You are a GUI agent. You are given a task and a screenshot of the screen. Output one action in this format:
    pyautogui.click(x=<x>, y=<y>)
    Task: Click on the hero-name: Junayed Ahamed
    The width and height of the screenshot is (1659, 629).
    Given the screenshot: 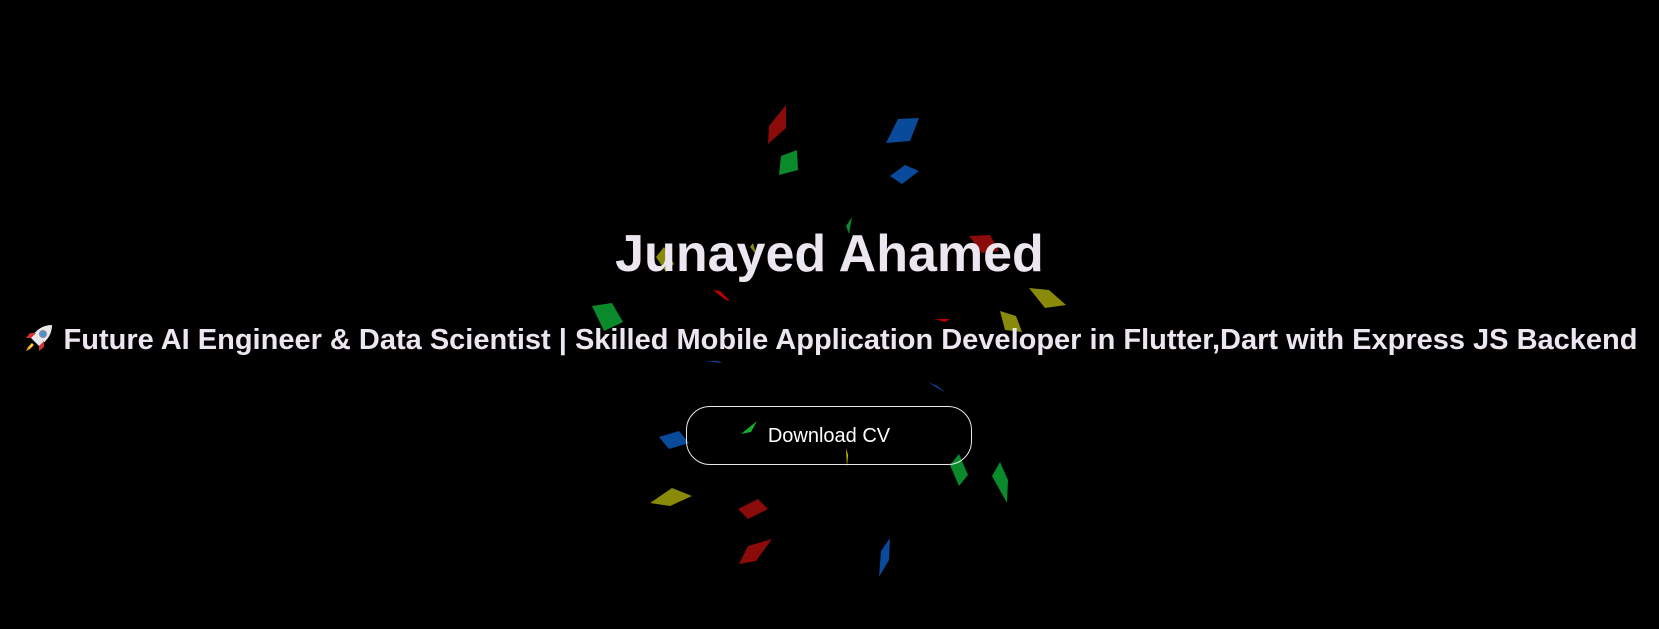 What is the action you would take?
    pyautogui.click(x=829, y=254)
    